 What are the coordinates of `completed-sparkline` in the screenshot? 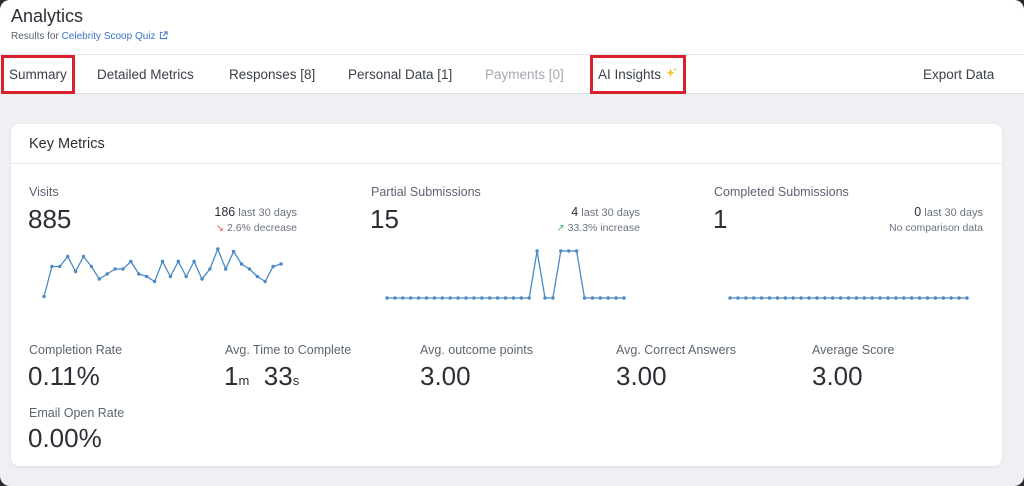 It's located at (848, 298).